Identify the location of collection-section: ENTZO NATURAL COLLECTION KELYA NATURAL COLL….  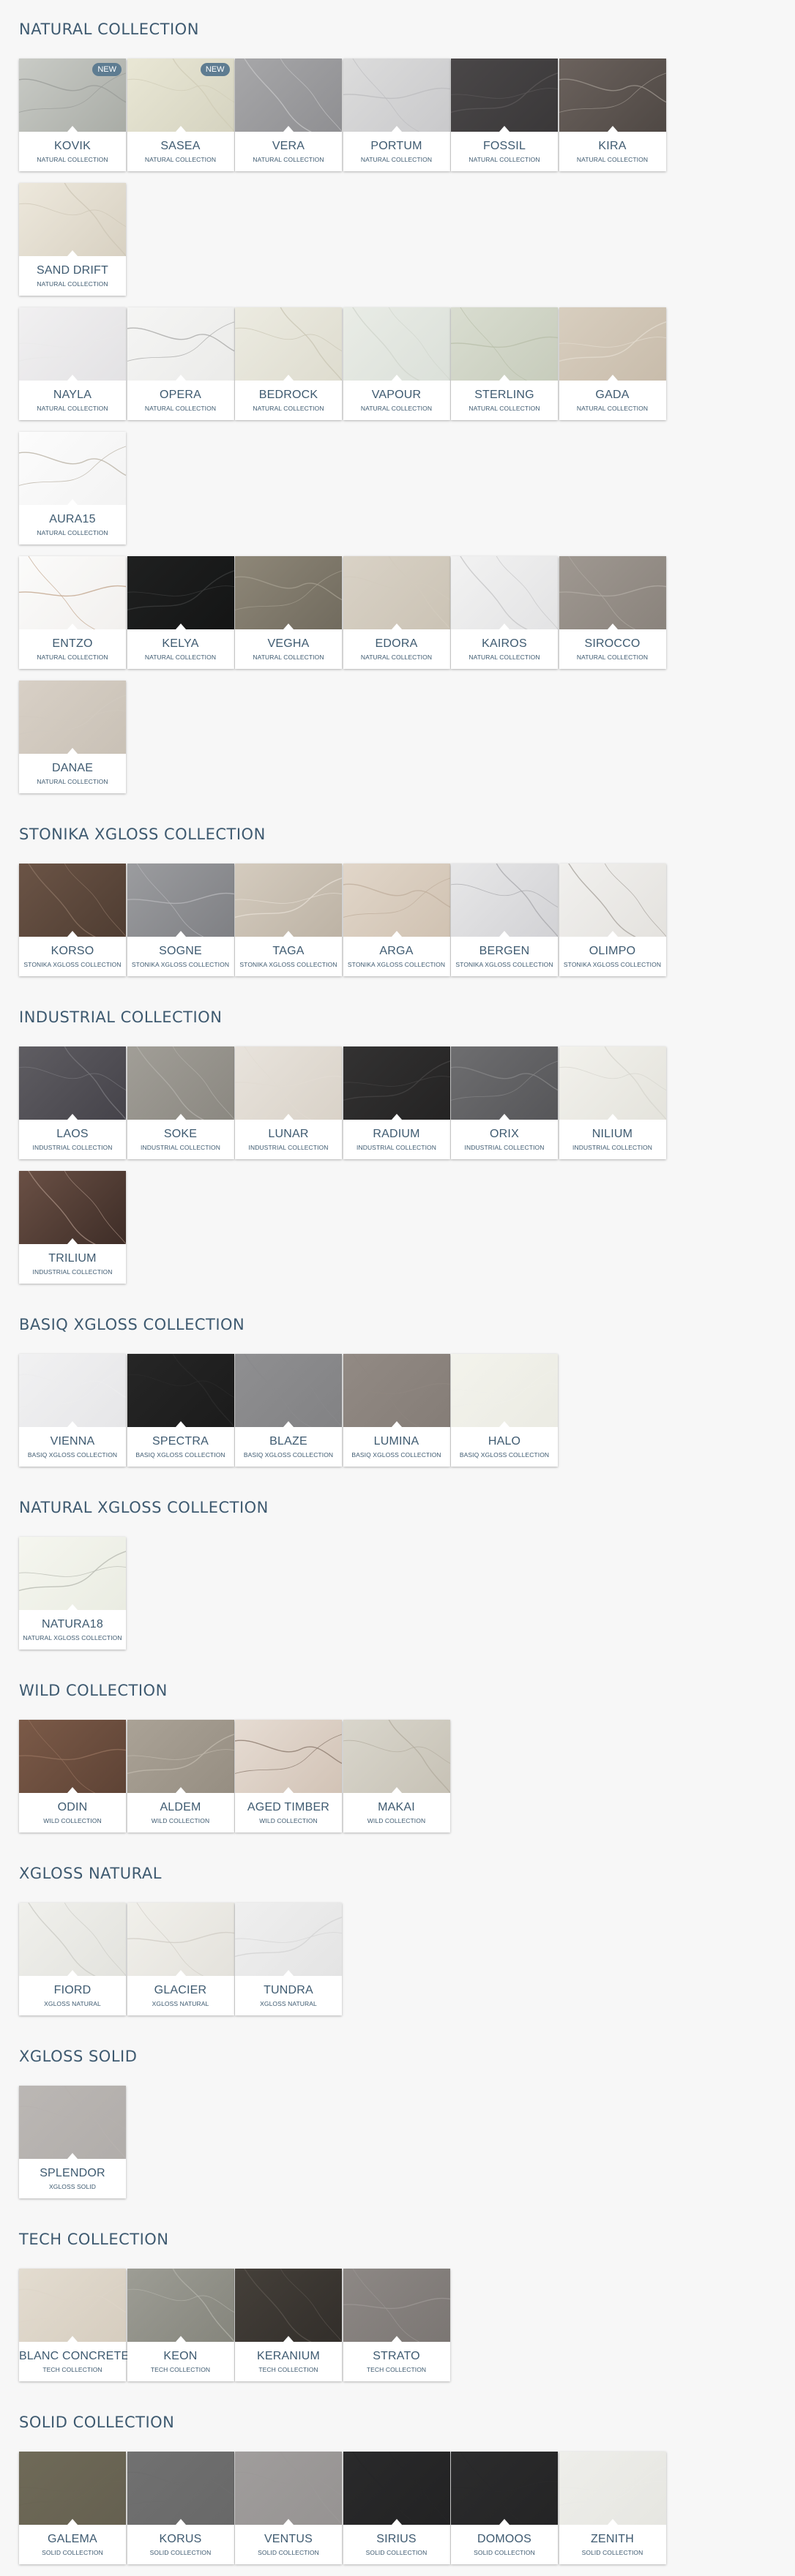
(397, 680).